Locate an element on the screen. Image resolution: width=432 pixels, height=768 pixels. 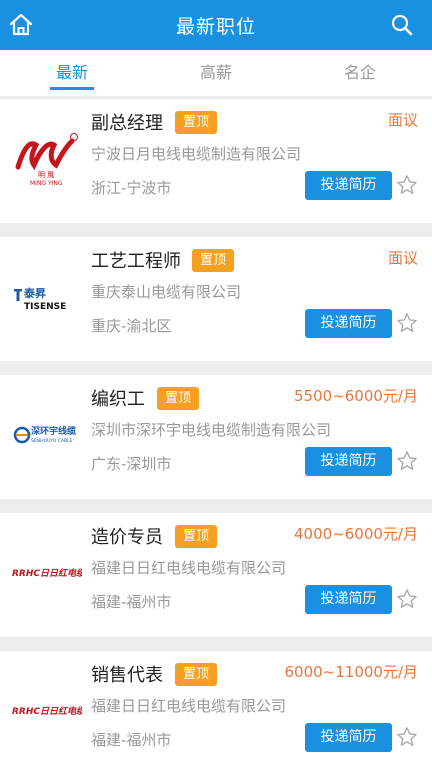
company-logo: 深环宇线缆 SENHOUYU CABLE is located at coordinates (44, 434).